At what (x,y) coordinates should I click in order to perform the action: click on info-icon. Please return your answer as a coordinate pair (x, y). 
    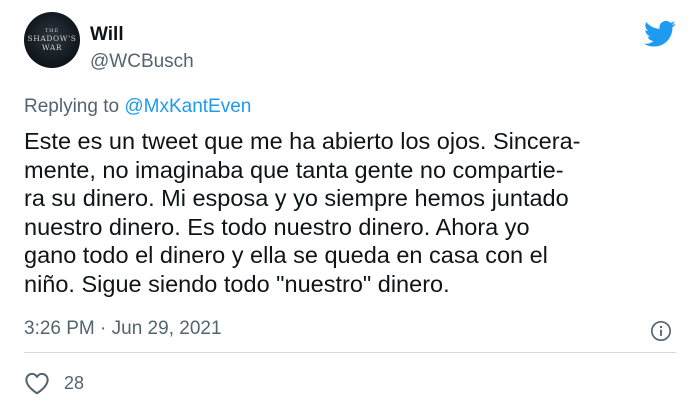
    Looking at the image, I should click on (661, 331).